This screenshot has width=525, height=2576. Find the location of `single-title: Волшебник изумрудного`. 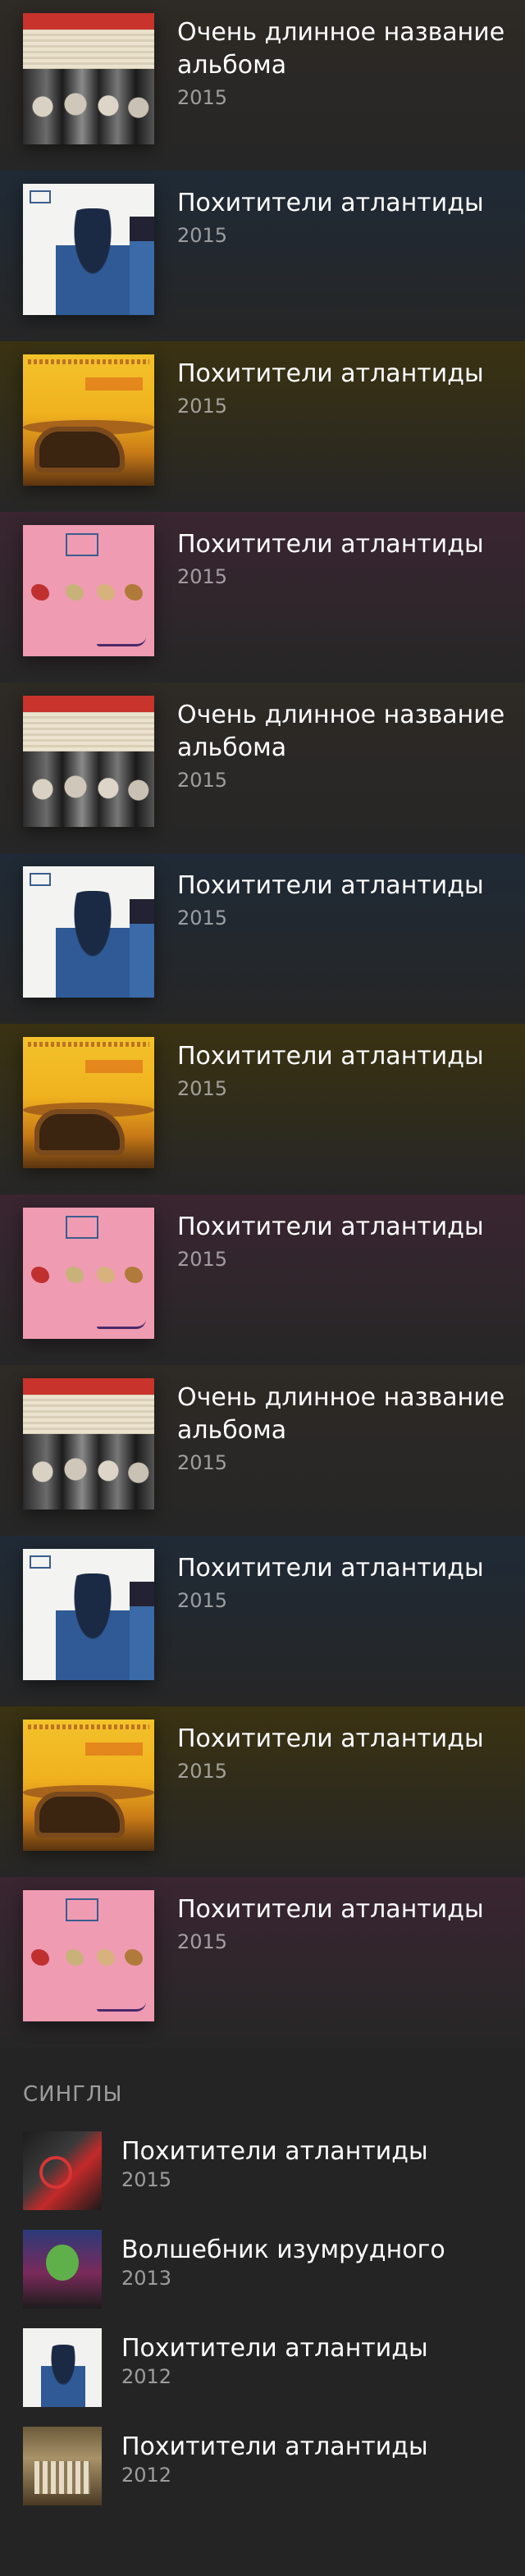

single-title: Волшебник изумрудного is located at coordinates (283, 2250).